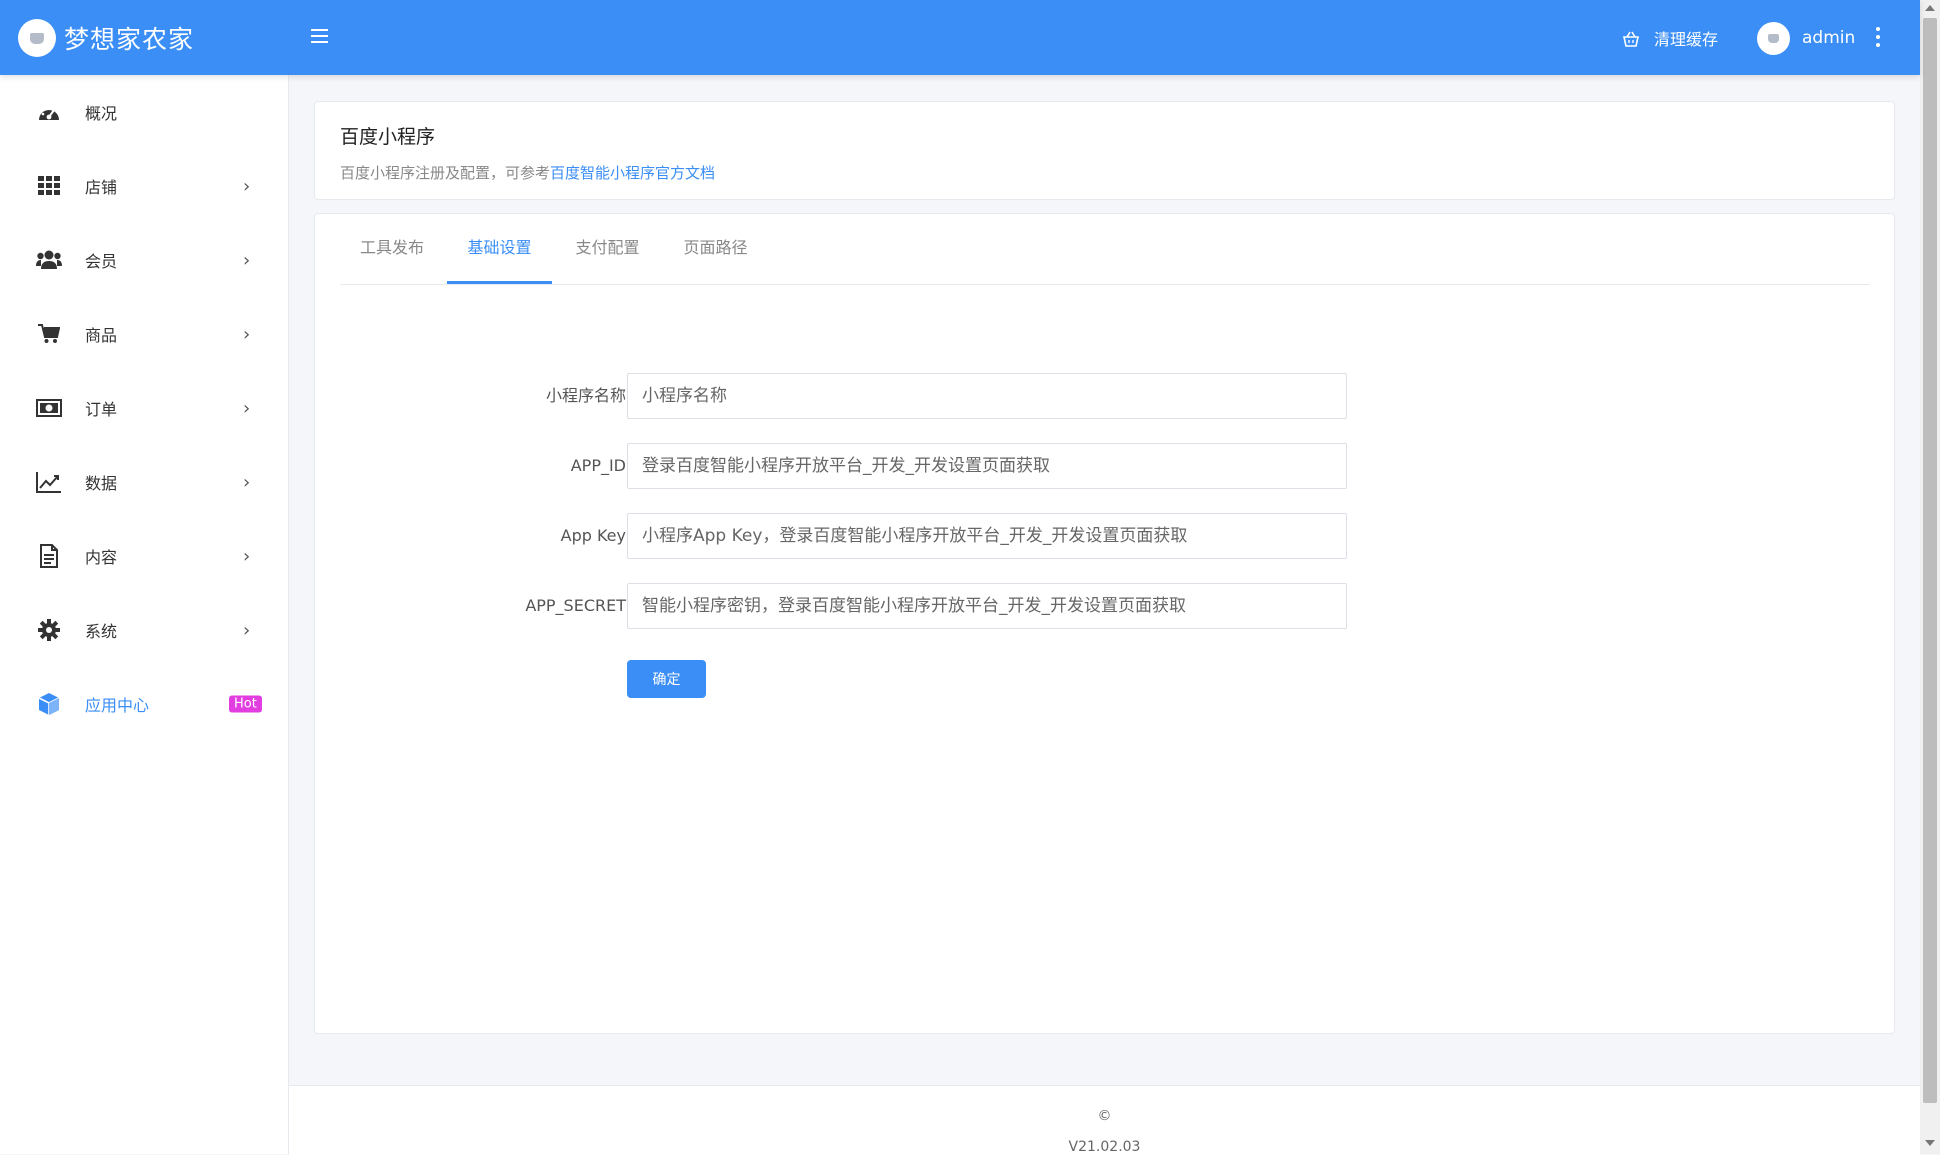 This screenshot has height=1155, width=1940. Describe the element at coordinates (987, 466) in the screenshot. I see `app-id-input` at that location.